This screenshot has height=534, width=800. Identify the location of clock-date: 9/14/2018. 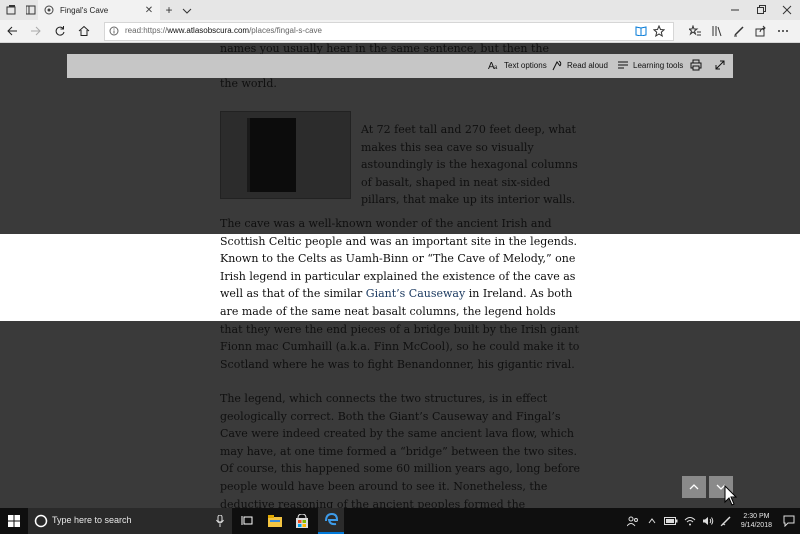
(756, 525).